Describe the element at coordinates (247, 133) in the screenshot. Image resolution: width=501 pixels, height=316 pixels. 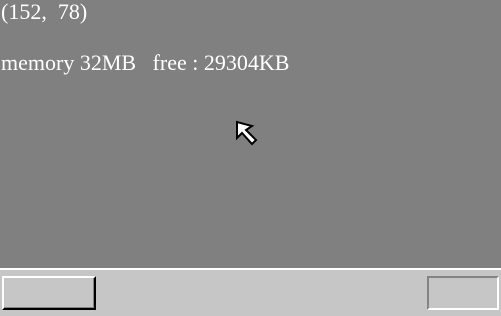
I see `arrow-pointer-icon` at that location.